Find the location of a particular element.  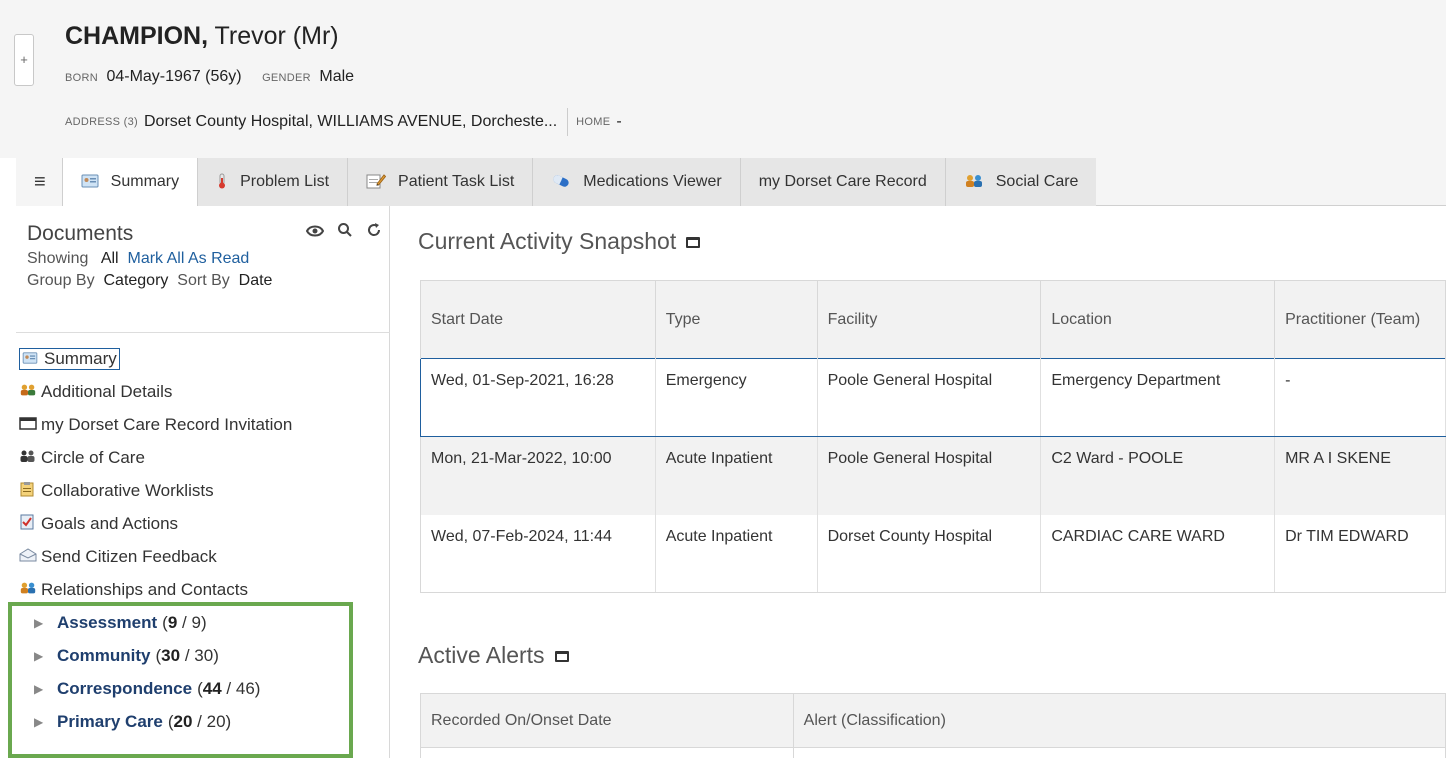

document-item-care-record-invitation: my Dorset Care Record Invitation is located at coordinates (201, 424).